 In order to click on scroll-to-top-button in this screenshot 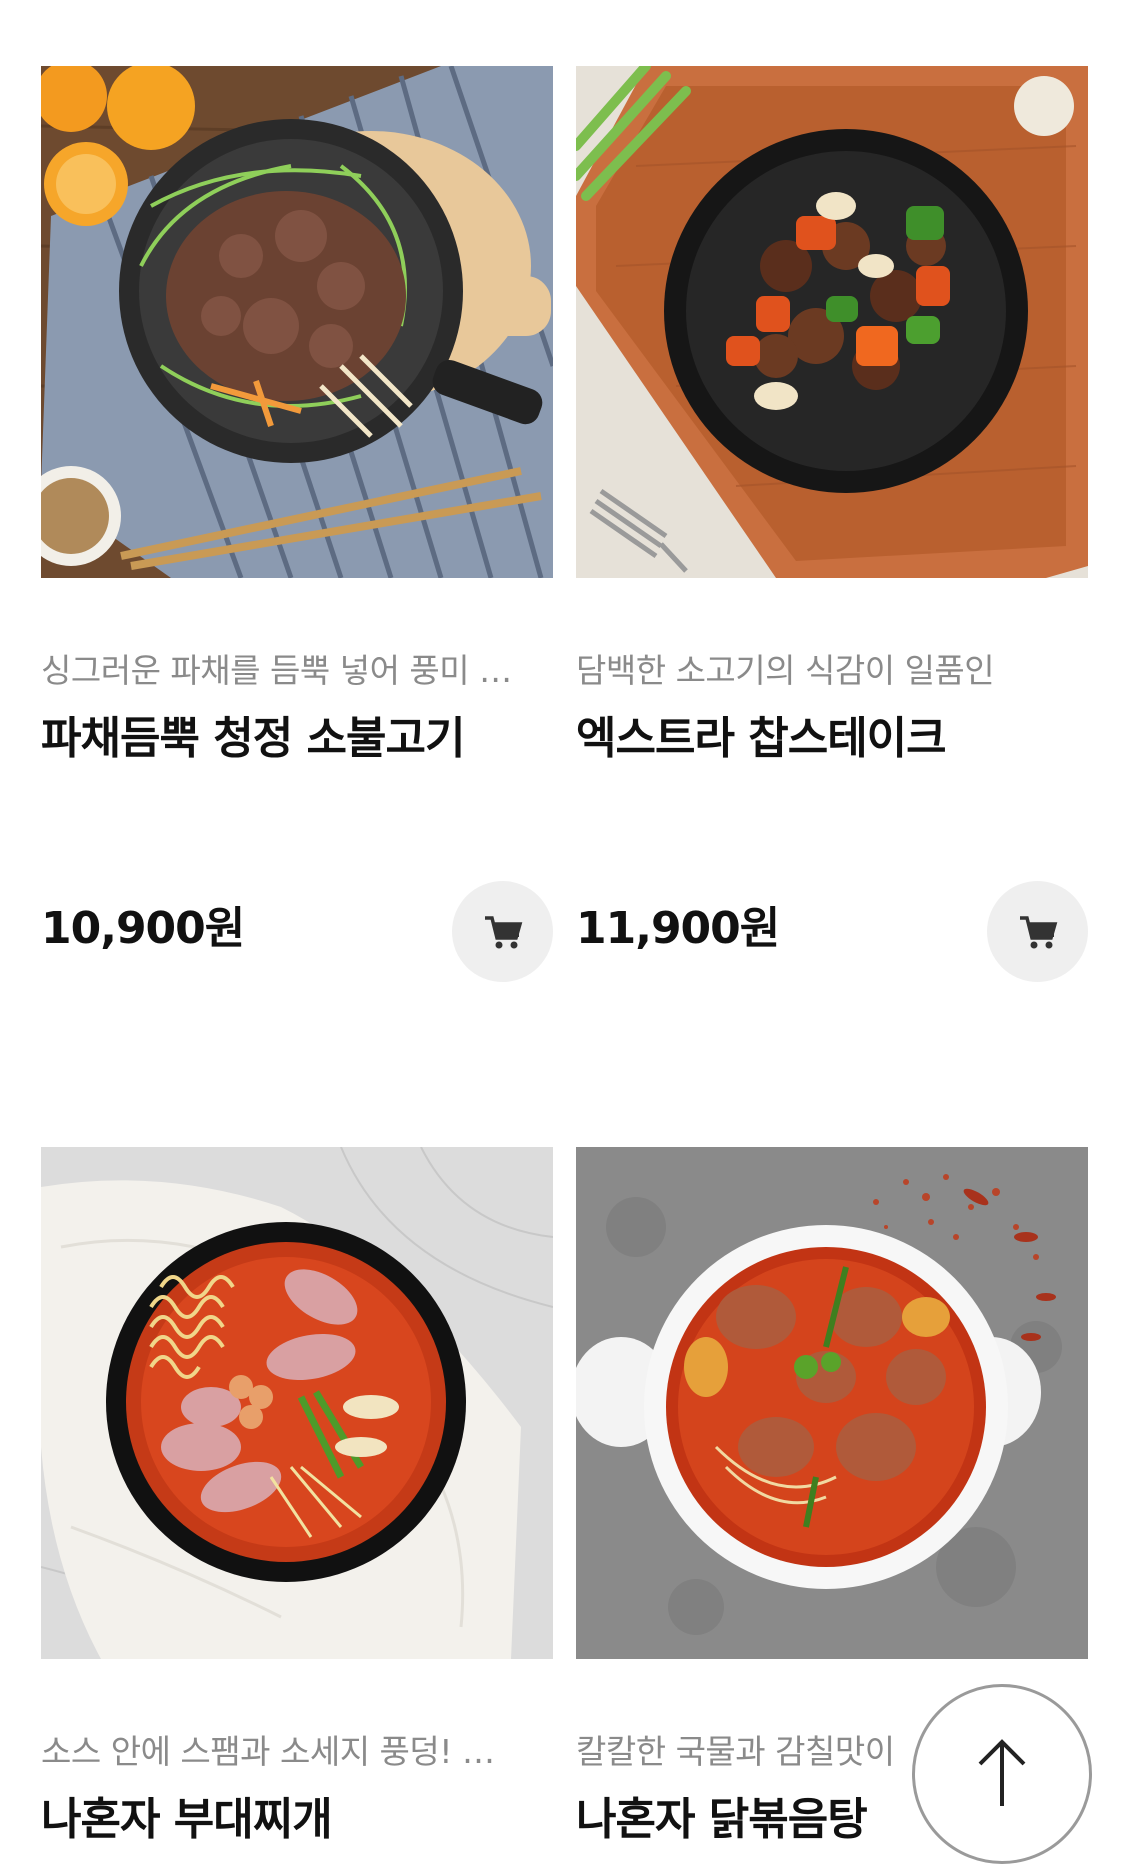, I will do `click(1002, 1774)`.